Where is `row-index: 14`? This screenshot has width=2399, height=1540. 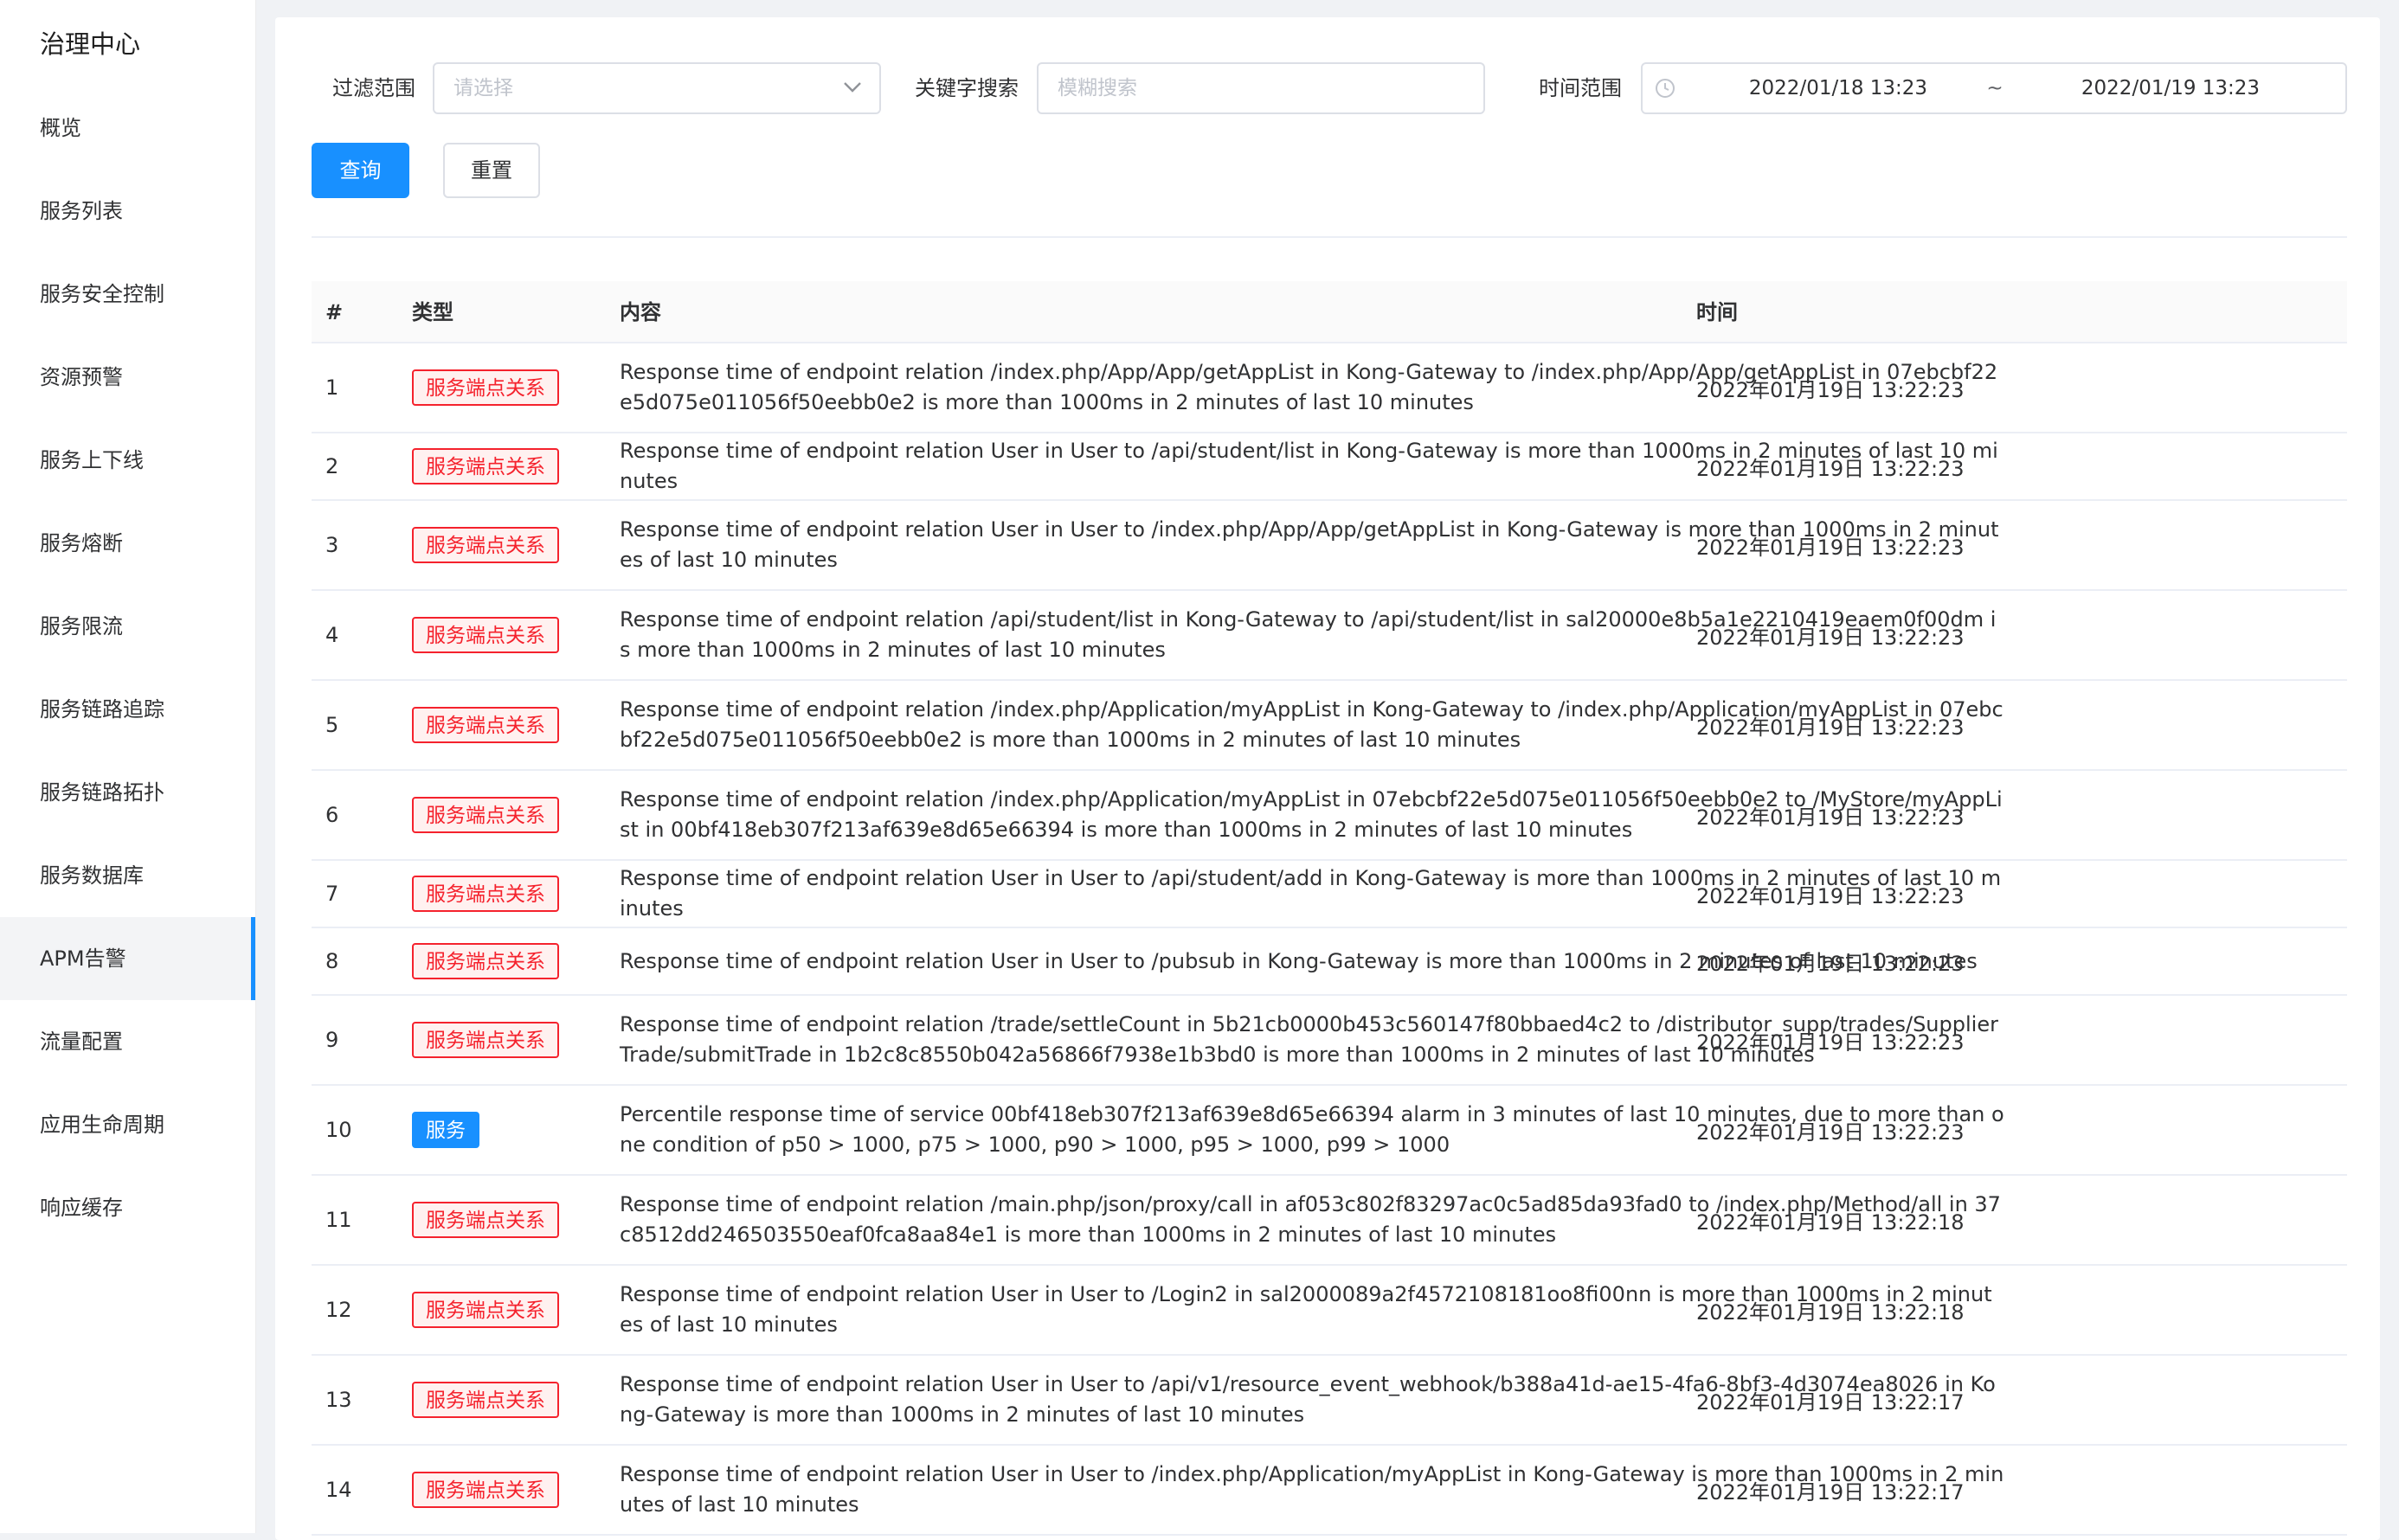 row-index: 14 is located at coordinates (338, 1490).